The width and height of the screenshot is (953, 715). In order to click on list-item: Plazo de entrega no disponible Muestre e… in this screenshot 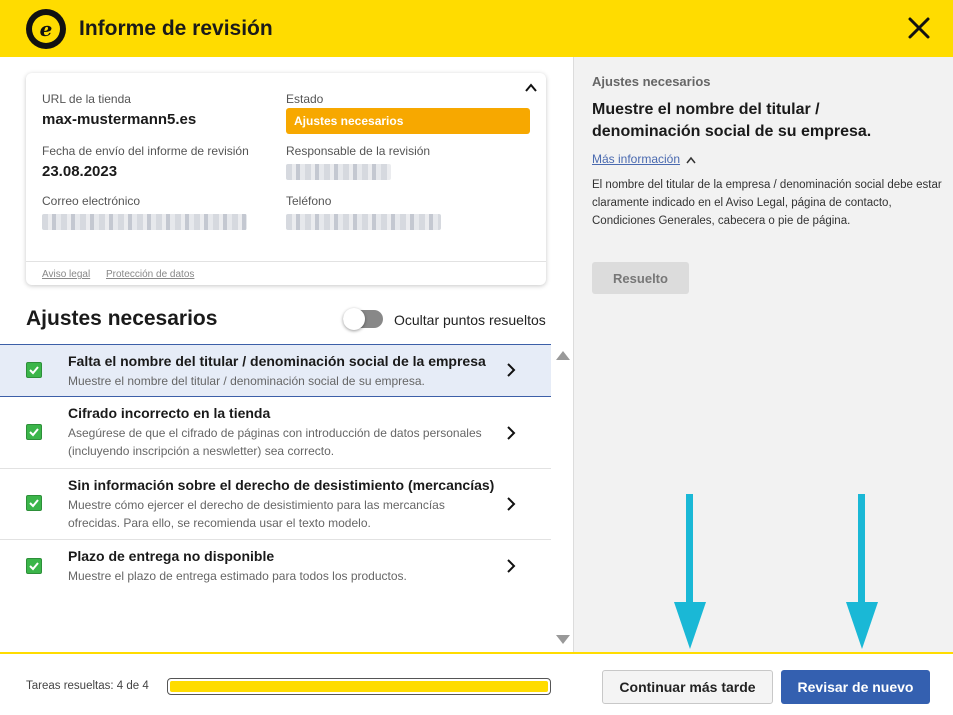, I will do `click(275, 566)`.